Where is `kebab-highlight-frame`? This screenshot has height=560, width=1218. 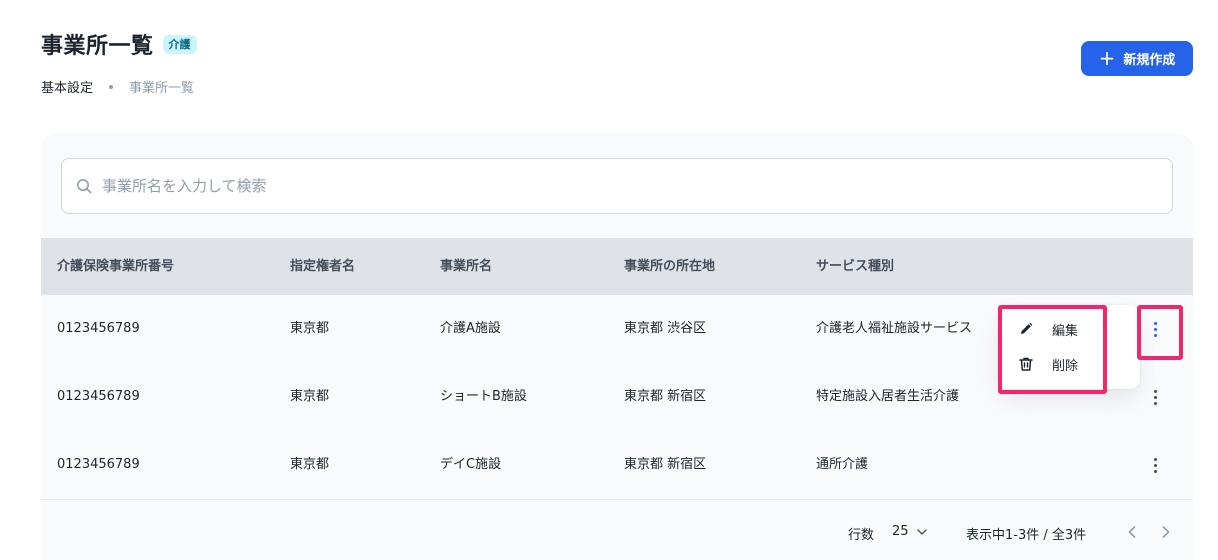
kebab-highlight-frame is located at coordinates (1160, 332).